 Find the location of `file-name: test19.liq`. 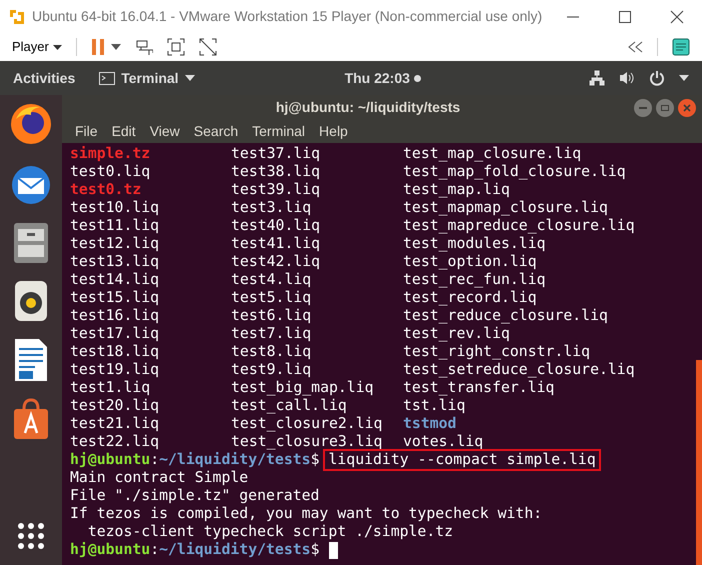

file-name: test19.liq is located at coordinates (115, 370).